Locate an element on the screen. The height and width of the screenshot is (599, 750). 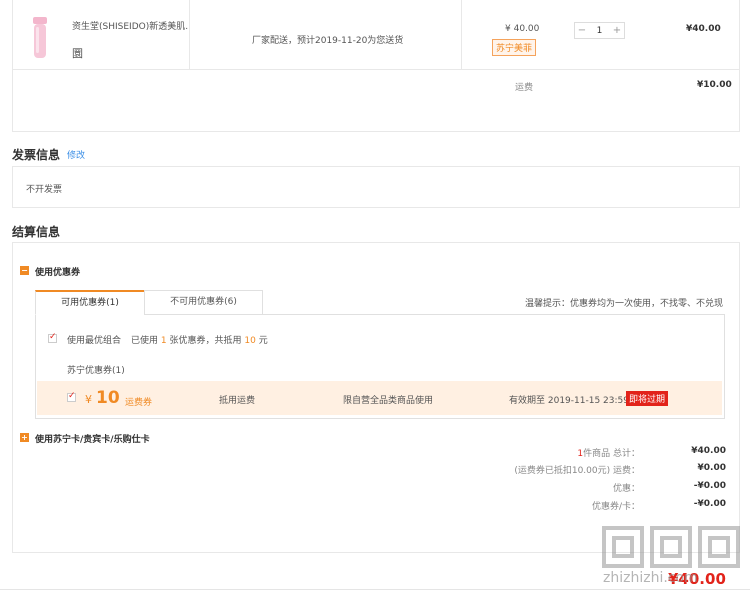
product-tag-icon: 圜 is located at coordinates (77, 53).